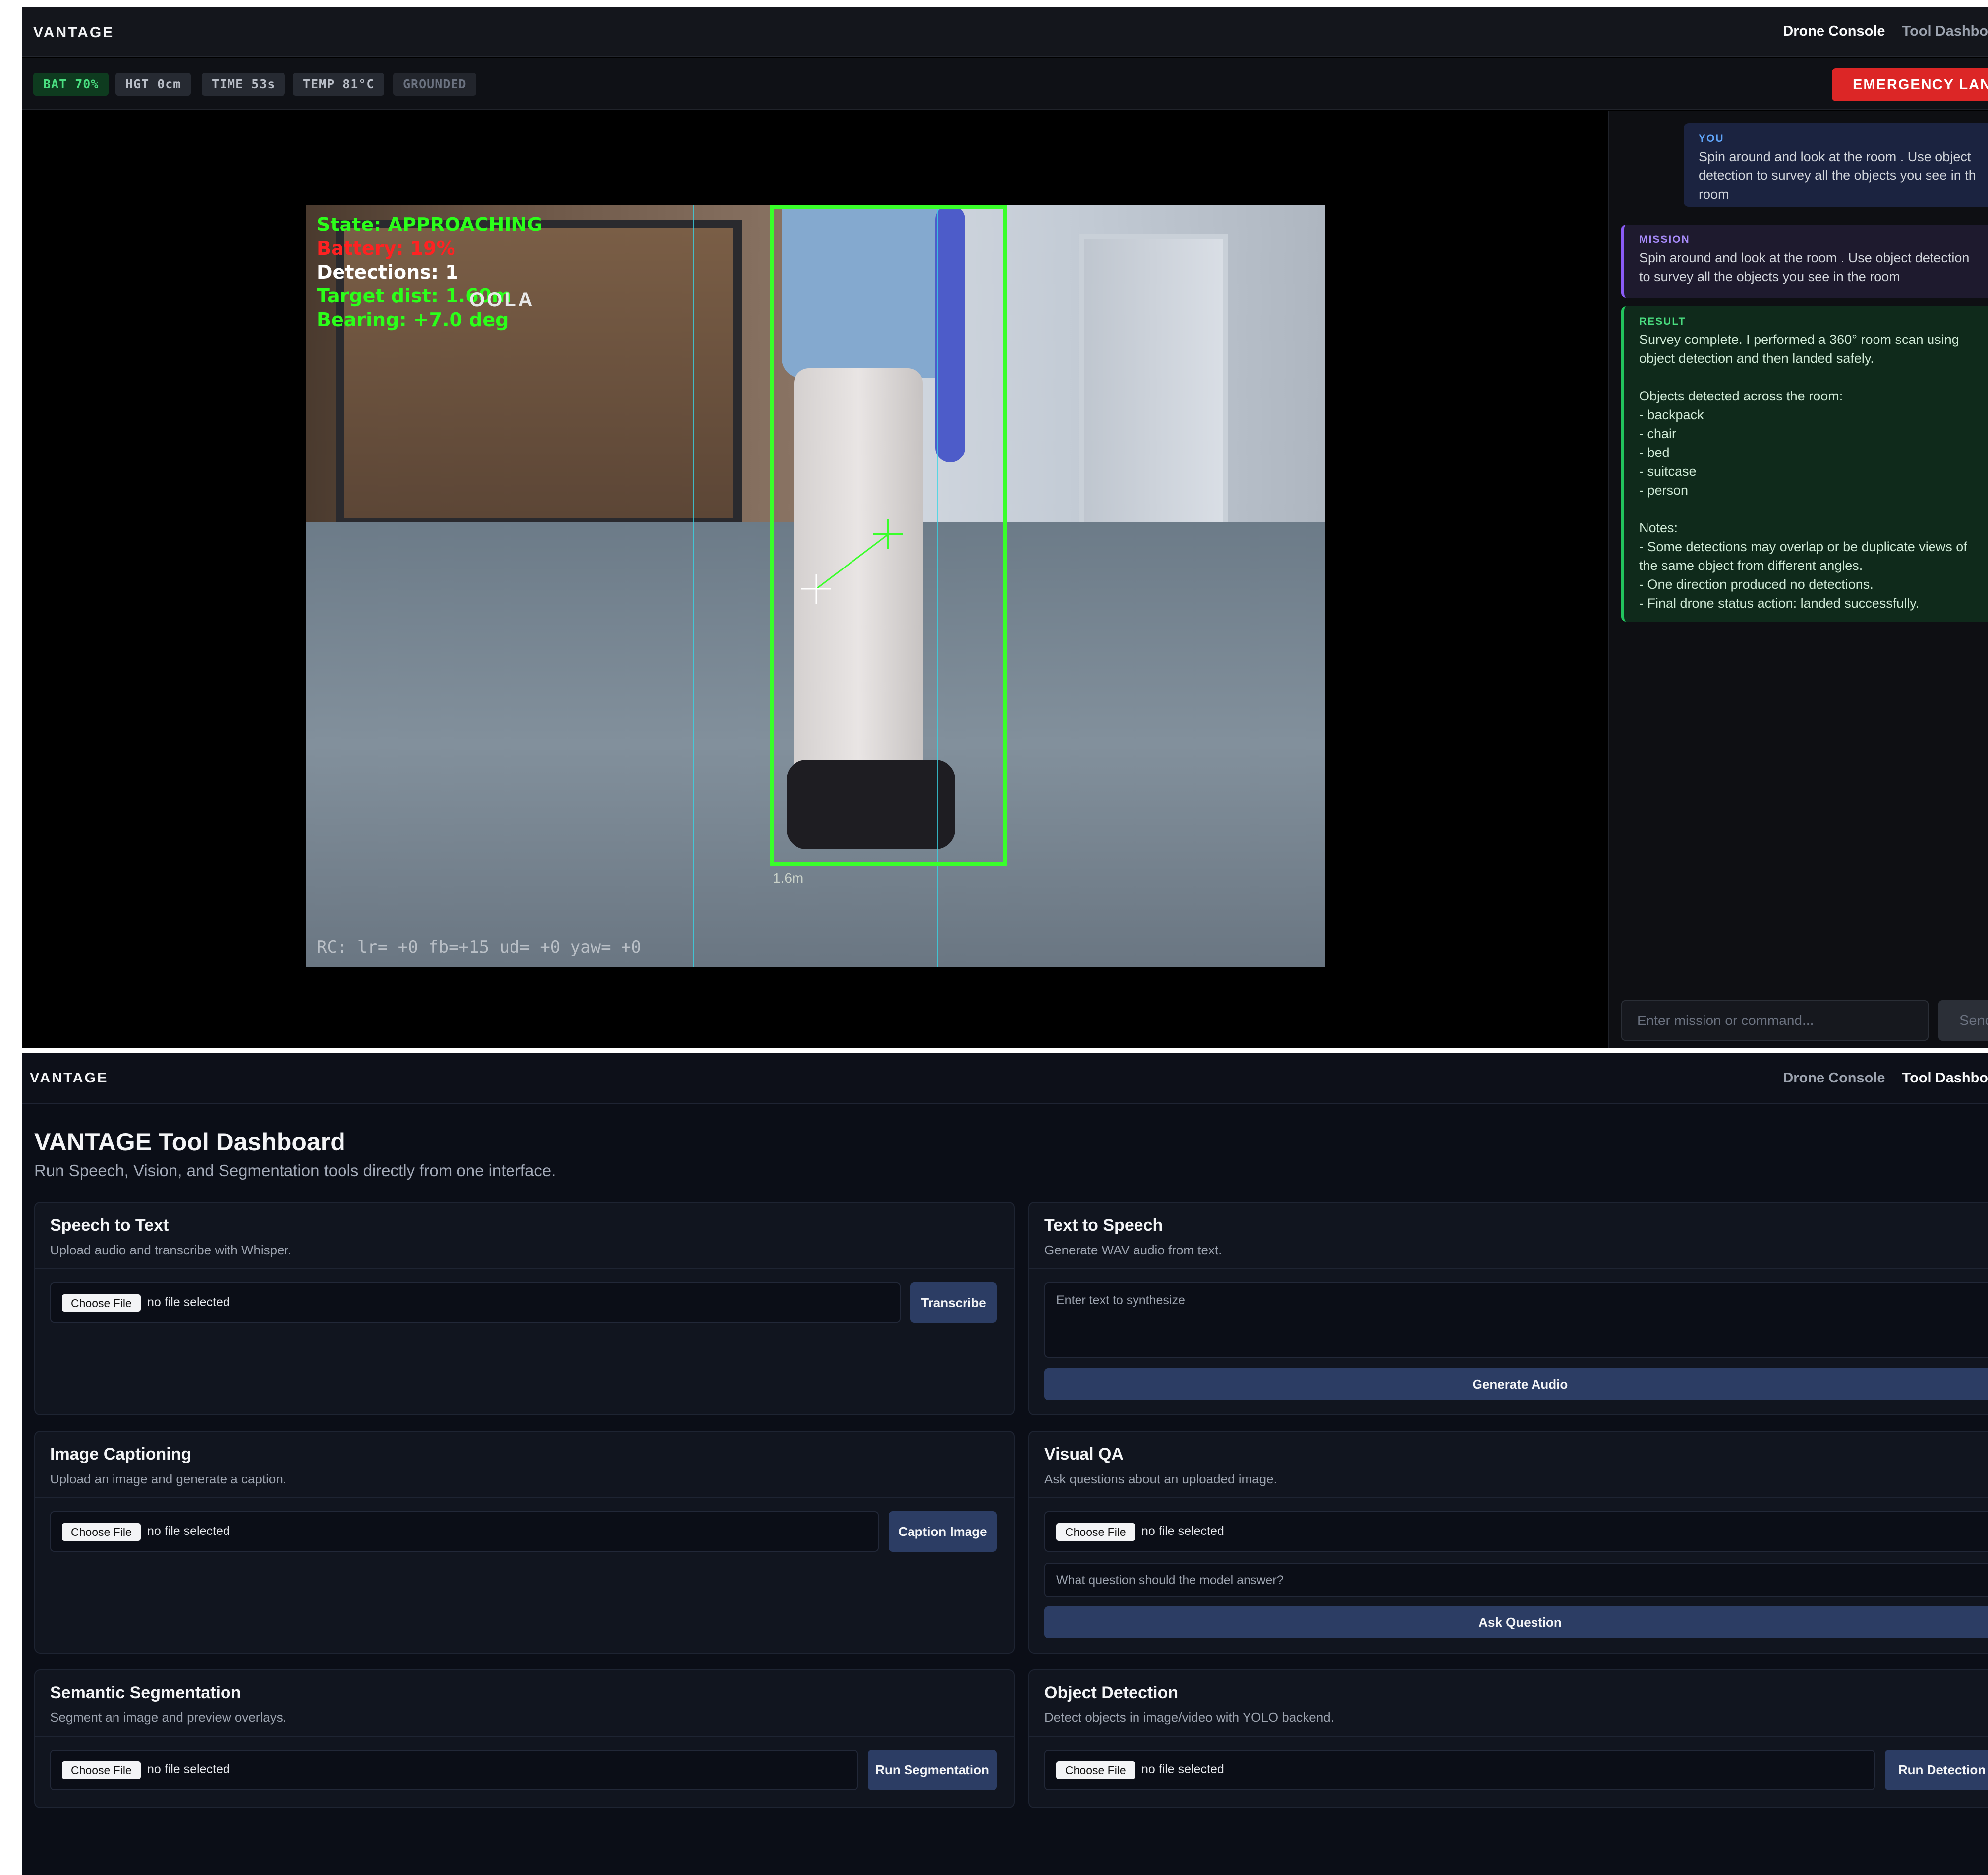 The width and height of the screenshot is (1988, 1875). I want to click on transcribe-button: Transcribe, so click(953, 1302).